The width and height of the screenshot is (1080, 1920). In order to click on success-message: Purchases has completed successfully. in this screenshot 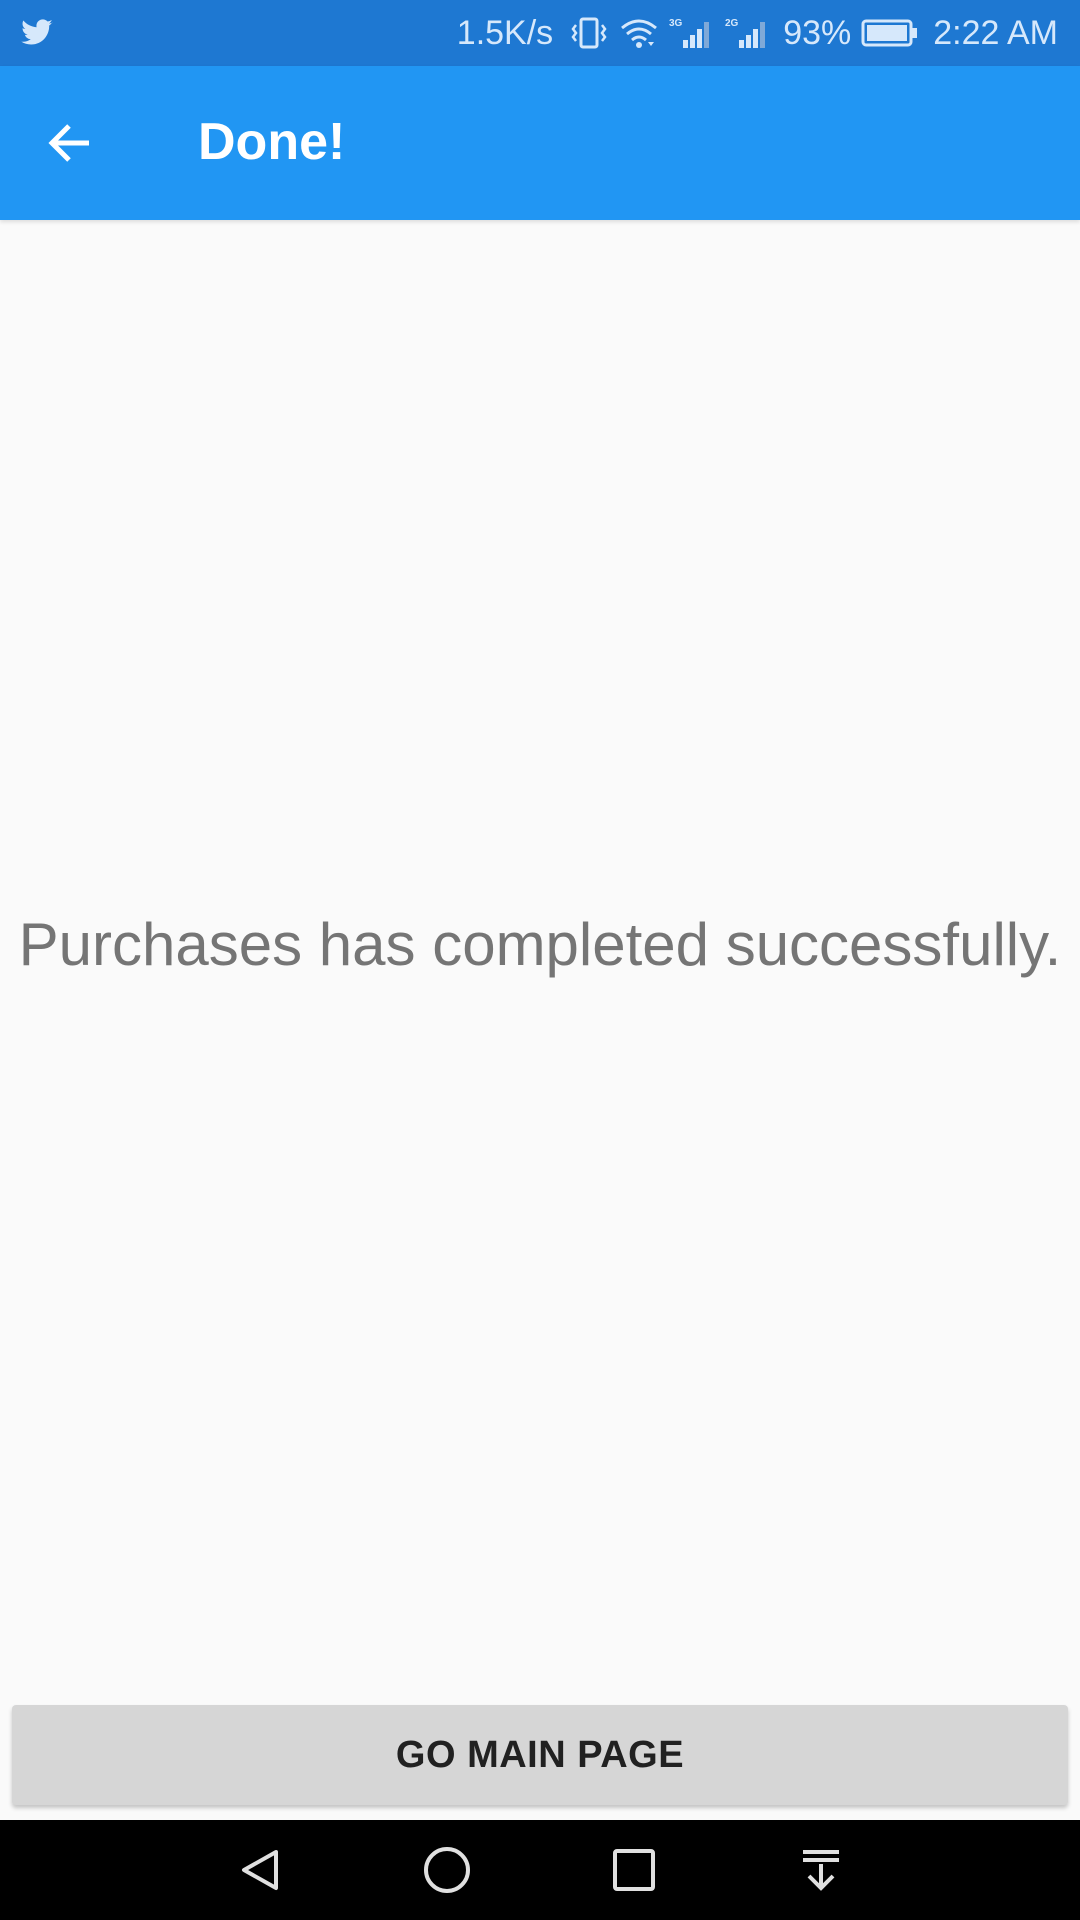, I will do `click(540, 944)`.